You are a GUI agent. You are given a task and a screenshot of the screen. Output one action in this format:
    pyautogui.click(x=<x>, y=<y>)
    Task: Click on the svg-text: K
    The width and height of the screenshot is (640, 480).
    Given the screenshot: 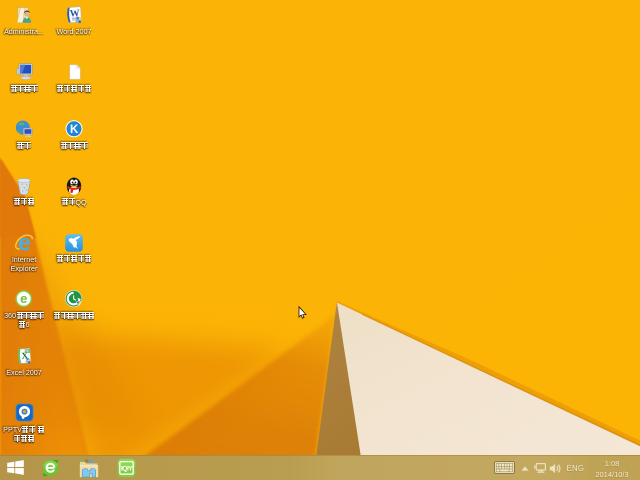 What is the action you would take?
    pyautogui.click(x=74, y=130)
    